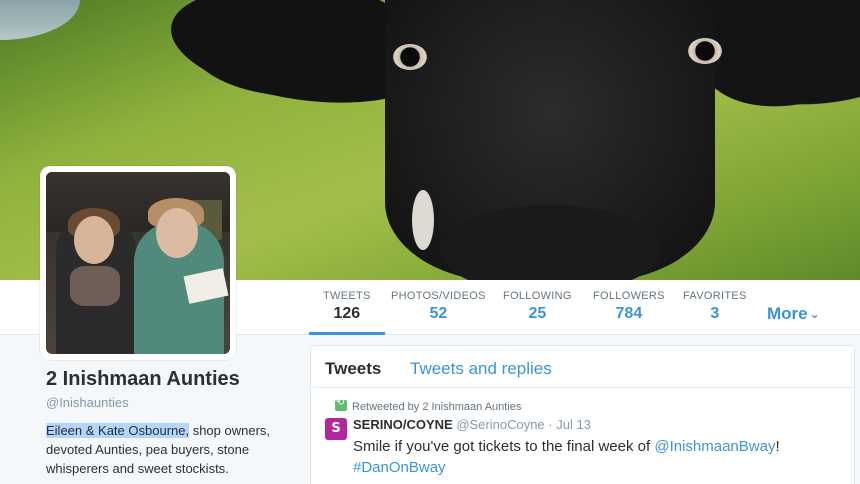  What do you see at coordinates (481, 369) in the screenshot?
I see `tab-tweets-and-replies: Tweets and replies` at bounding box center [481, 369].